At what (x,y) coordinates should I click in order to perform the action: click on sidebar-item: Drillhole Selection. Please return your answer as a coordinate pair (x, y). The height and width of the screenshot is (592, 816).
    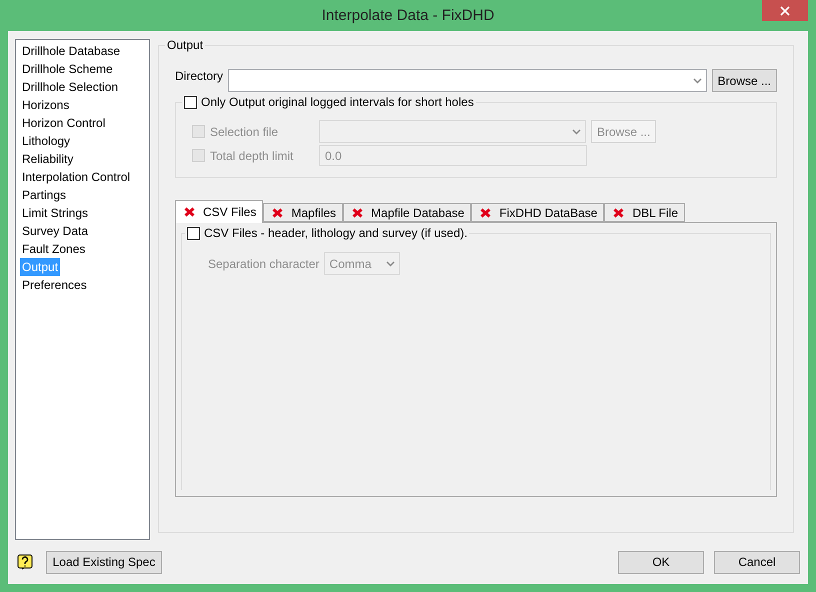
    Looking at the image, I should click on (70, 87).